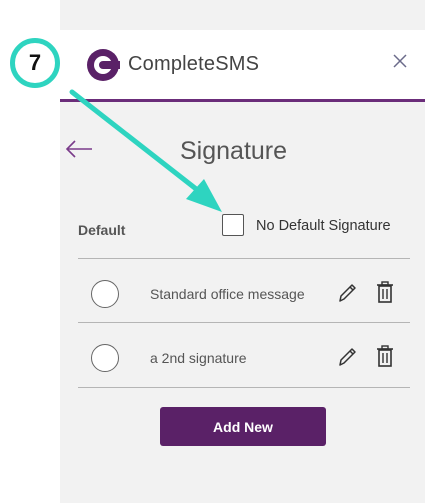 The width and height of the screenshot is (425, 503). Describe the element at coordinates (234, 151) in the screenshot. I see `page-title: Signature` at that location.